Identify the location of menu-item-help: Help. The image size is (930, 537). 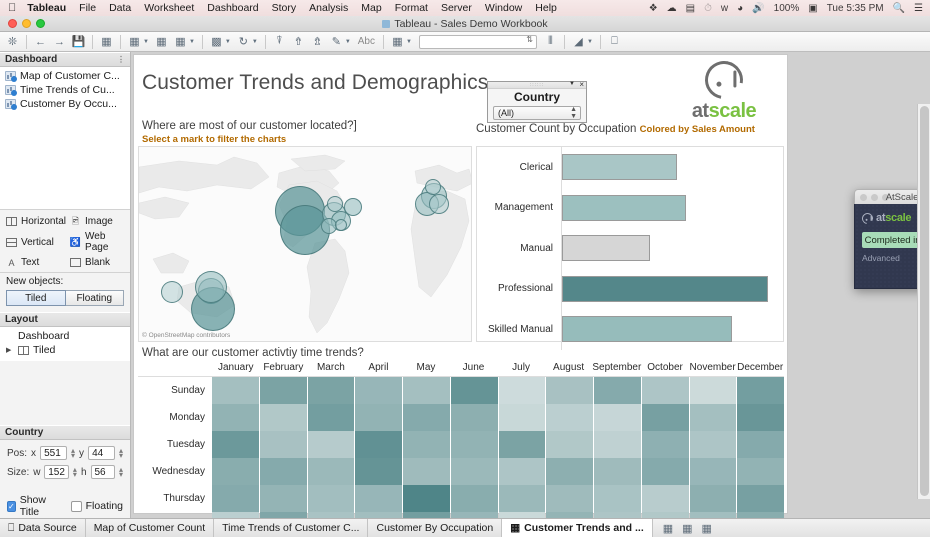
(546, 8).